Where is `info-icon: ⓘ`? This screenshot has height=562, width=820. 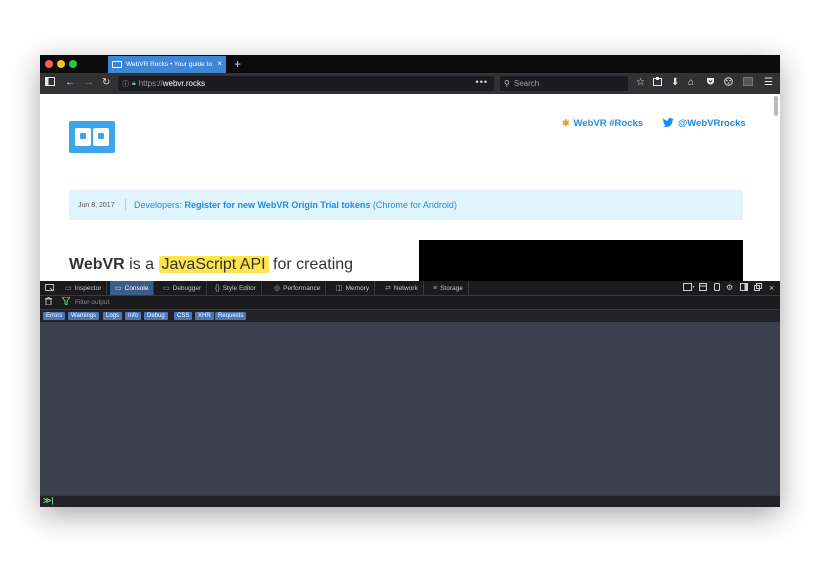
info-icon: ⓘ is located at coordinates (125, 84).